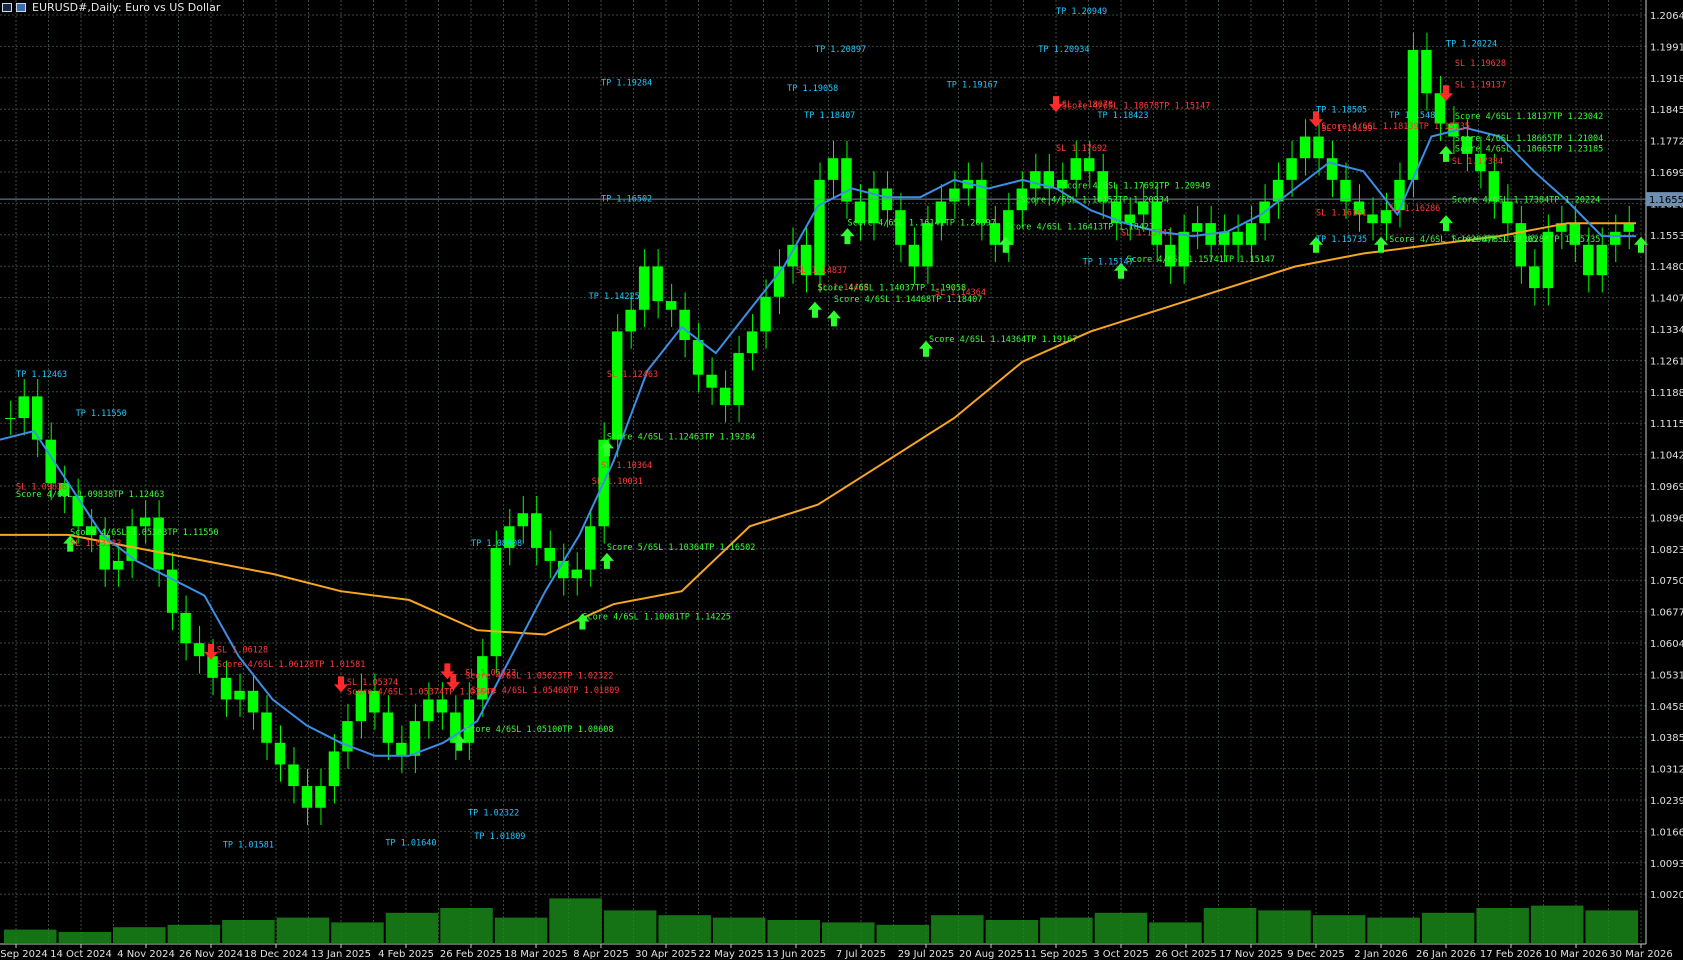 The image size is (1683, 960). What do you see at coordinates (666, 954) in the screenshot?
I see `time-axis-label: 30 Apr 2025` at bounding box center [666, 954].